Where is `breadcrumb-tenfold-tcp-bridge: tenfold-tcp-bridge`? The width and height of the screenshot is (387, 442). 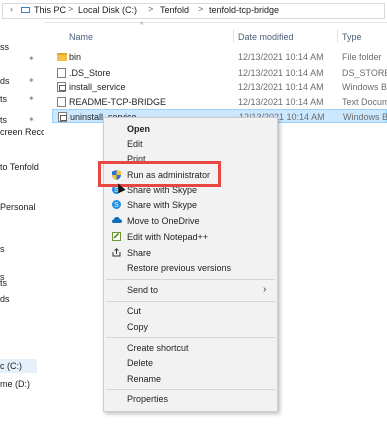
breadcrumb-tenfold-tcp-bridge: tenfold-tcp-bridge is located at coordinates (244, 10).